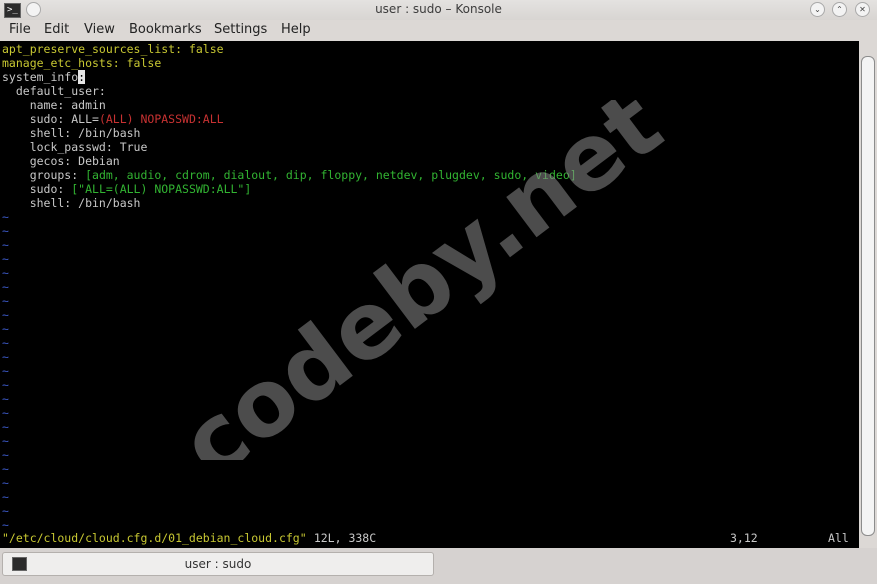 This screenshot has width=877, height=584. I want to click on editor-line: sudo: ["ALL=(ALL) NOPASSWD:ALL"], so click(127, 189).